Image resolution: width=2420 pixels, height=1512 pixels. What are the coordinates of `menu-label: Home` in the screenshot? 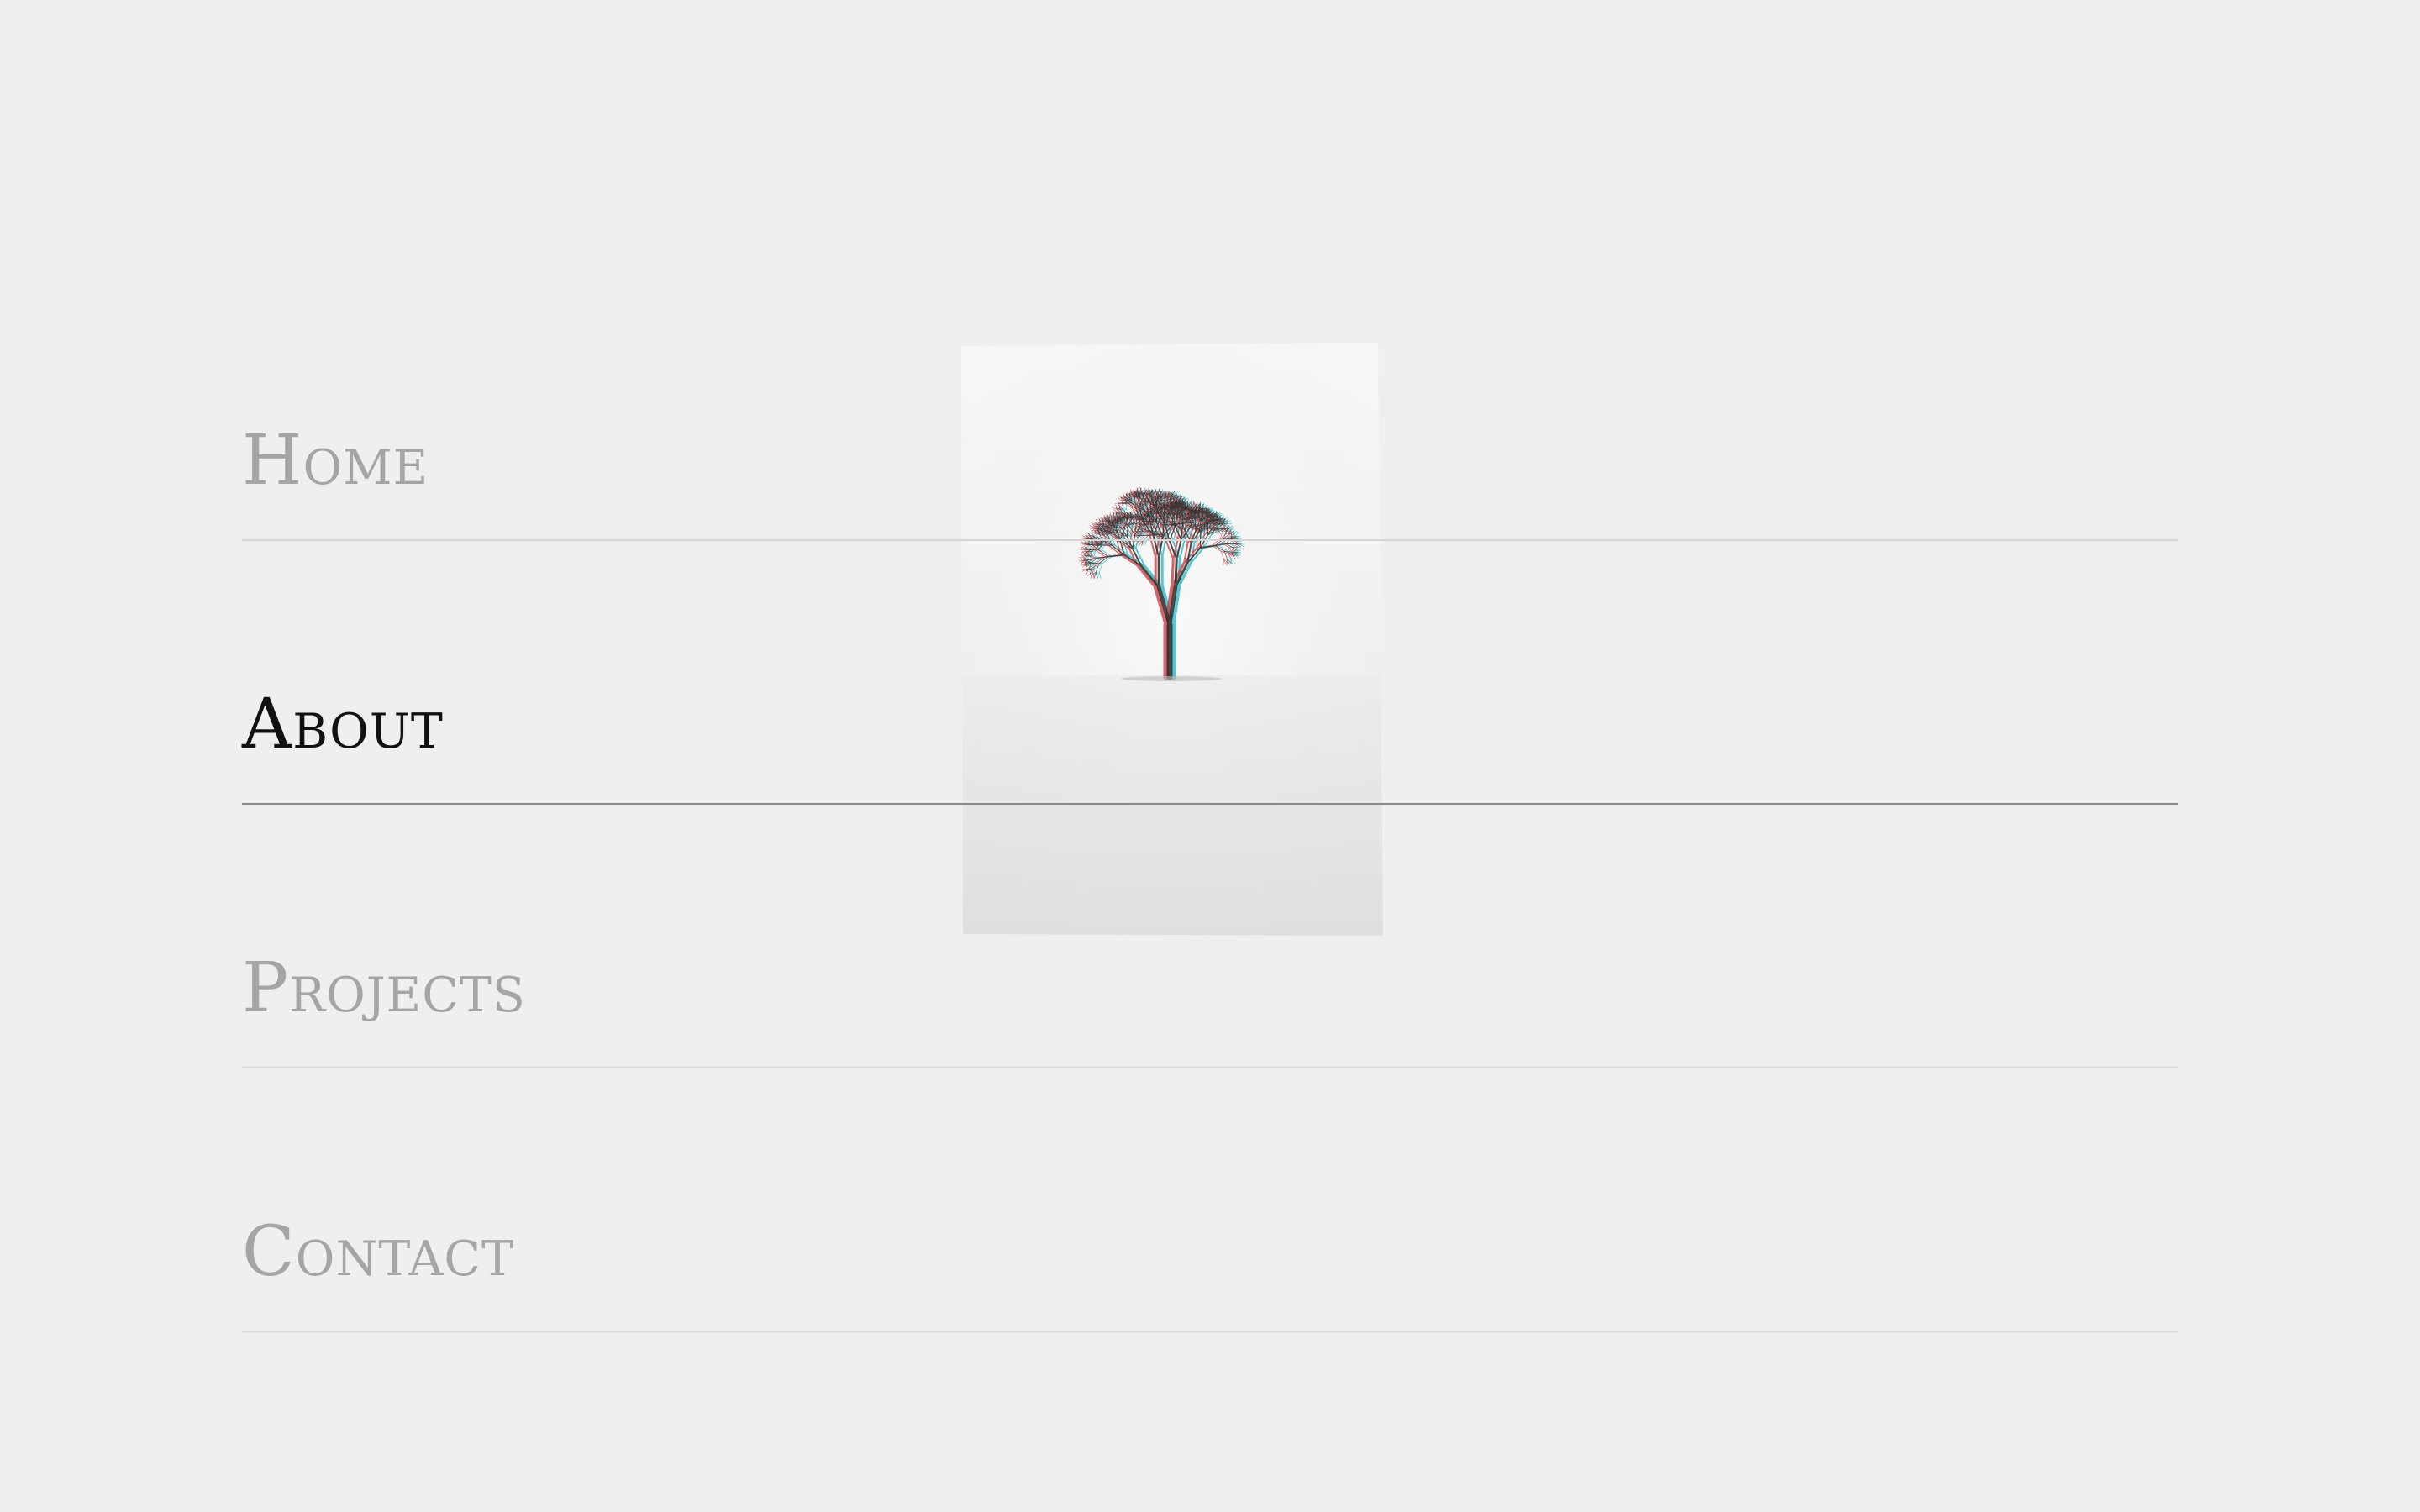 It's located at (336, 461).